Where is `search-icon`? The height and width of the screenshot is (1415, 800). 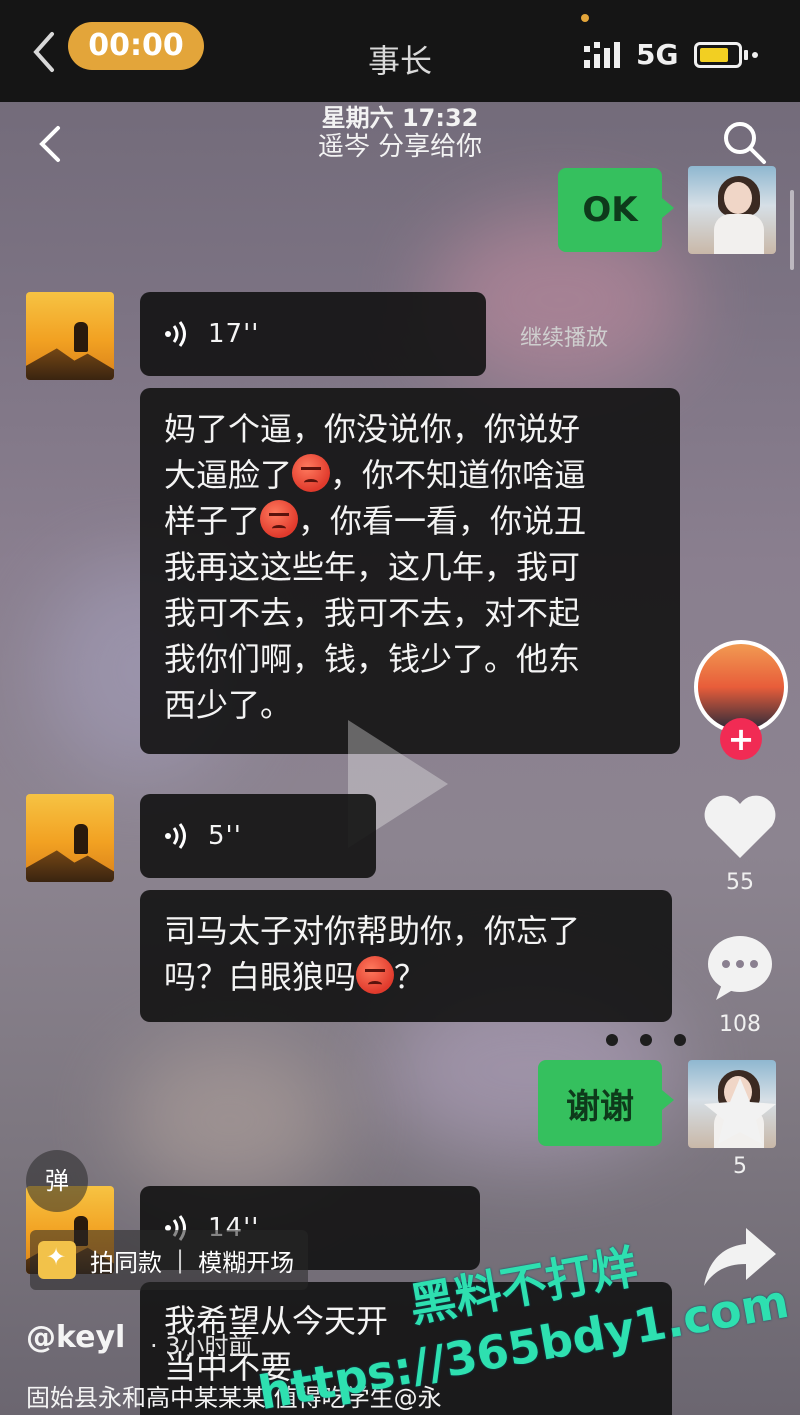
search-icon is located at coordinates (744, 142).